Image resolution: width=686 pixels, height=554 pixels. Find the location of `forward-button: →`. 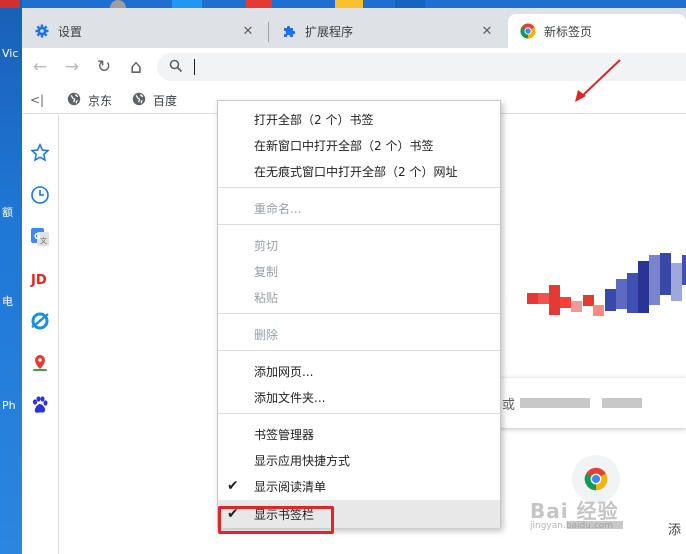

forward-button: → is located at coordinates (72, 67).